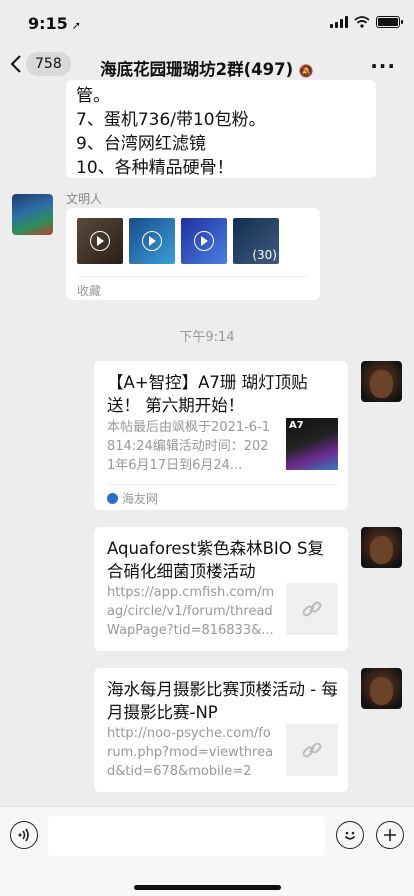 The image size is (414, 896). I want to click on signal-icon, so click(339, 22).